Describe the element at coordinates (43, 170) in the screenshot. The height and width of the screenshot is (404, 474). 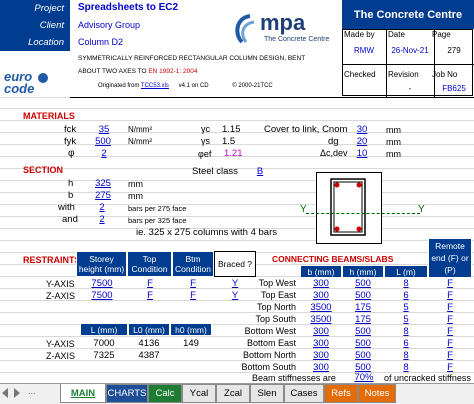
I see `section-title: SECTION` at that location.